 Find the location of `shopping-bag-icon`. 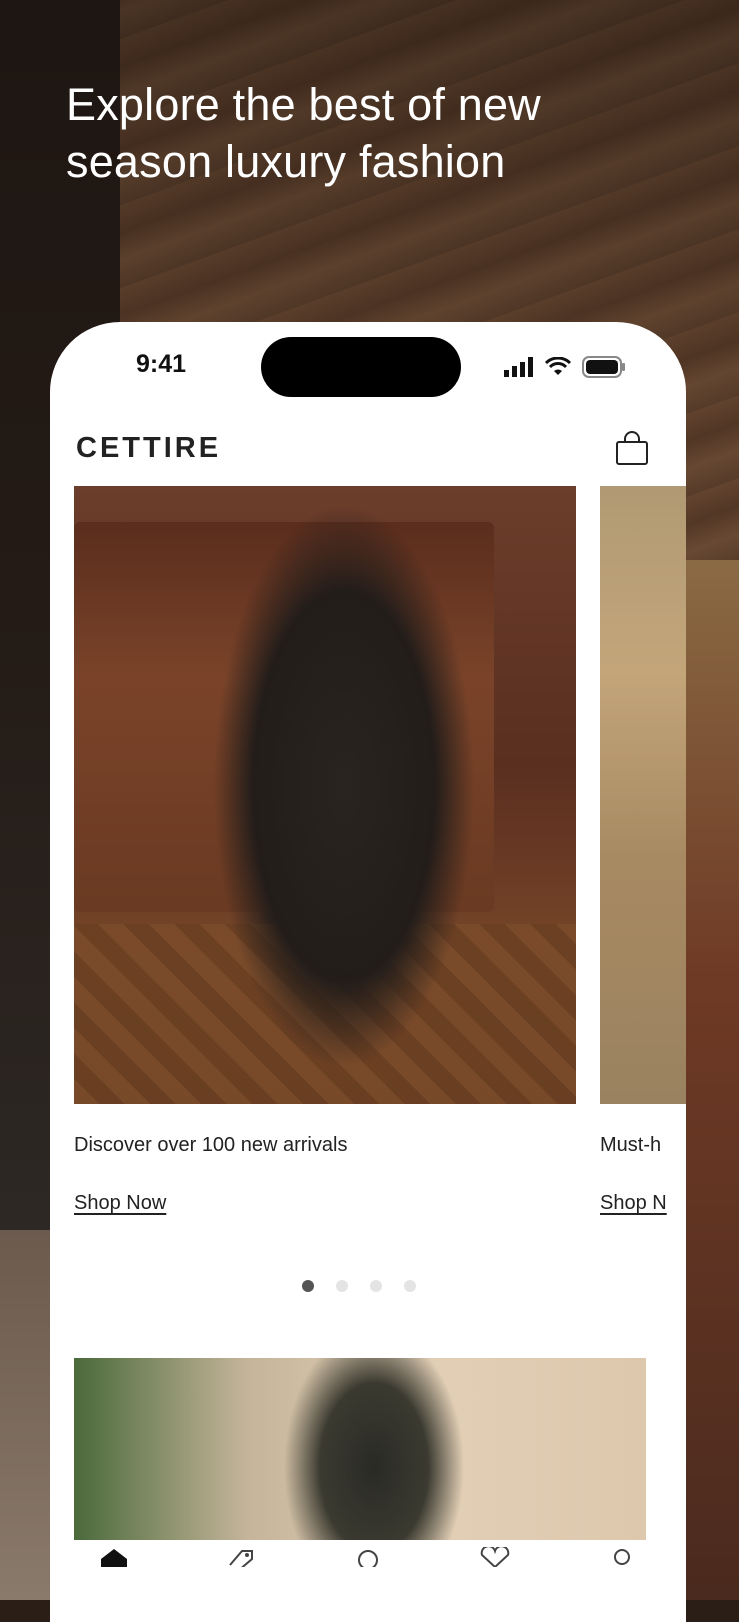

shopping-bag-icon is located at coordinates (632, 448).